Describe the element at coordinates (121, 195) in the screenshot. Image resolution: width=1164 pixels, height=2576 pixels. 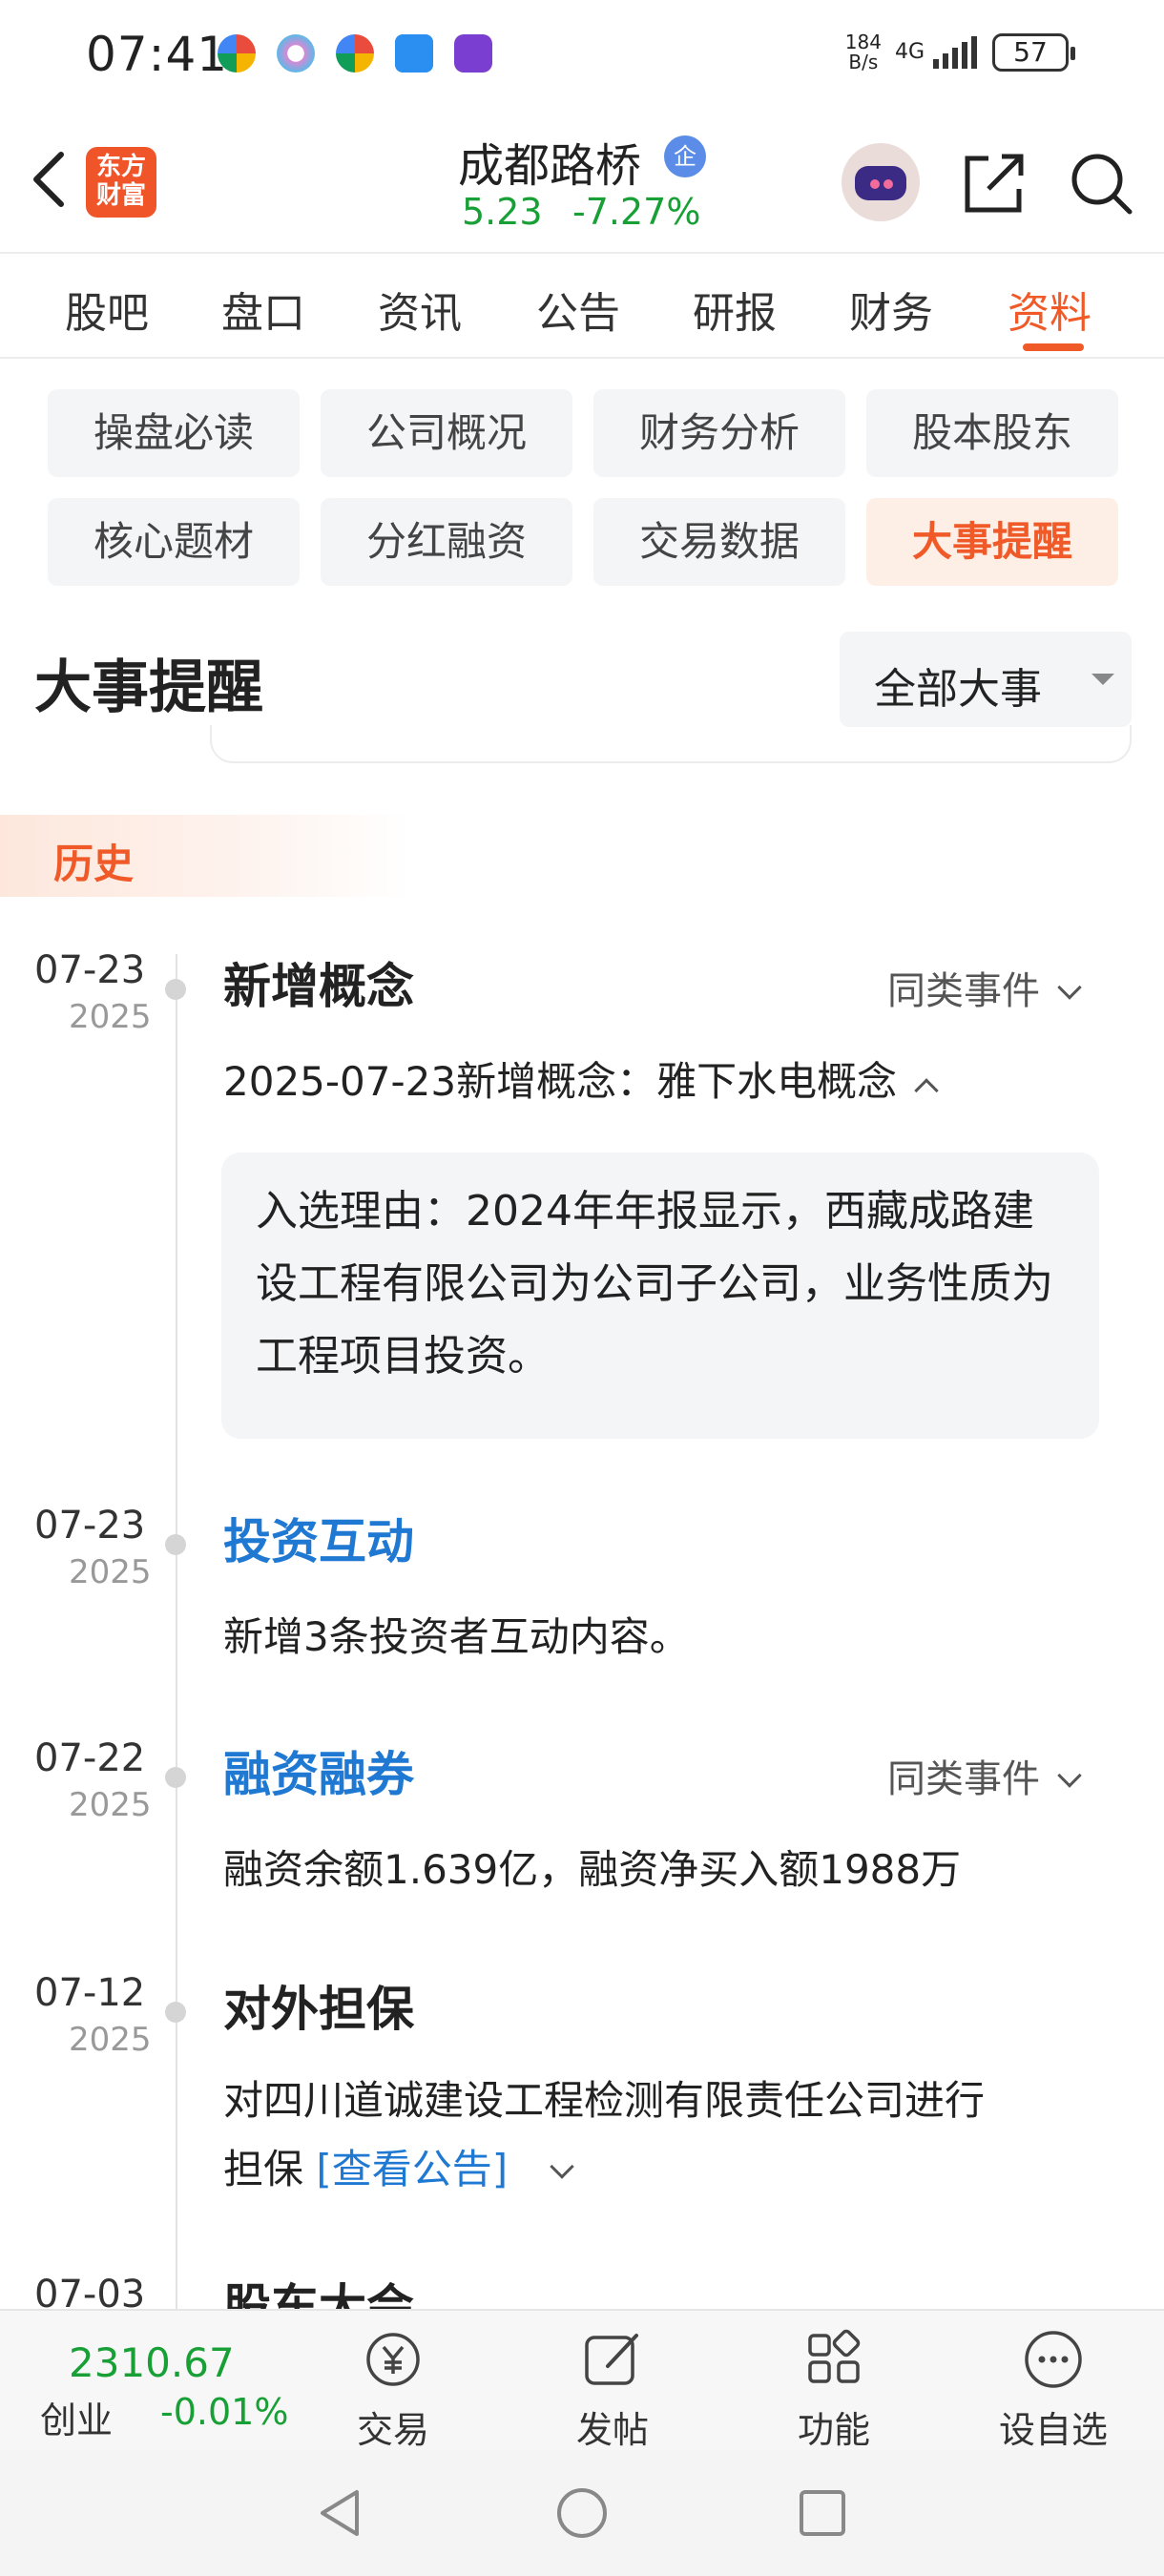
I see `logo-line2: 财富` at that location.